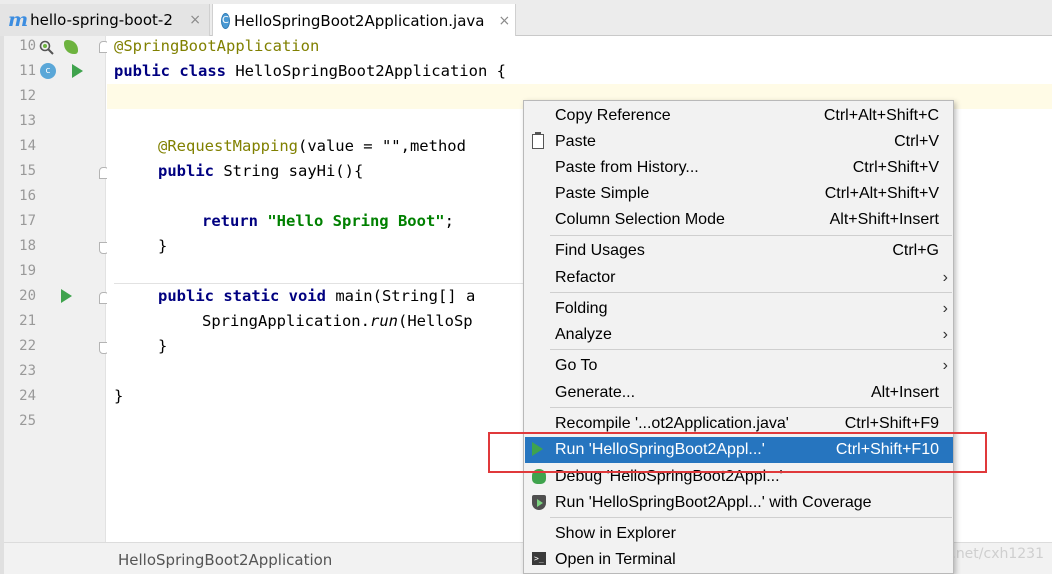 This screenshot has width=1052, height=574. I want to click on code-line-21: SpringApplication.run(HelloSp, so click(337, 321).